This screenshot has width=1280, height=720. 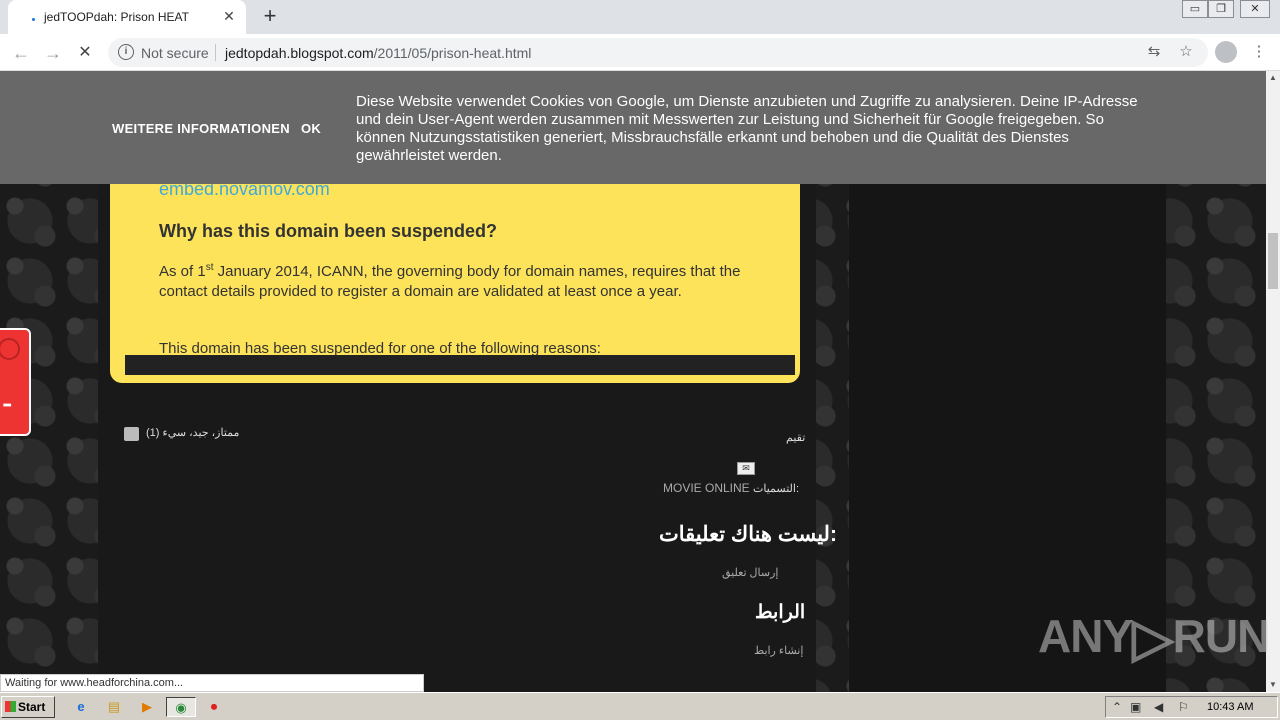 I want to click on play-icon: ▷, so click(x=1153, y=638).